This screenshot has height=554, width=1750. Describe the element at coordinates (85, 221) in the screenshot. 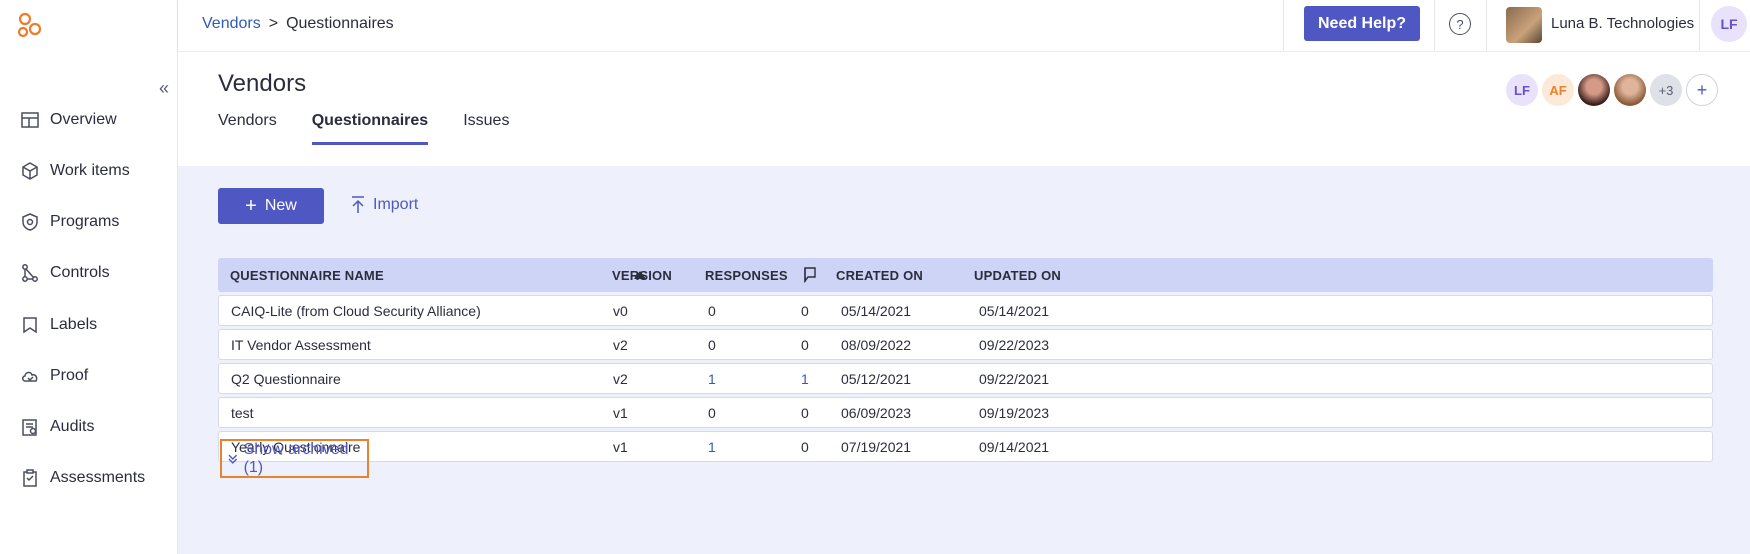

I see `sidebar-item-label: Programs` at that location.